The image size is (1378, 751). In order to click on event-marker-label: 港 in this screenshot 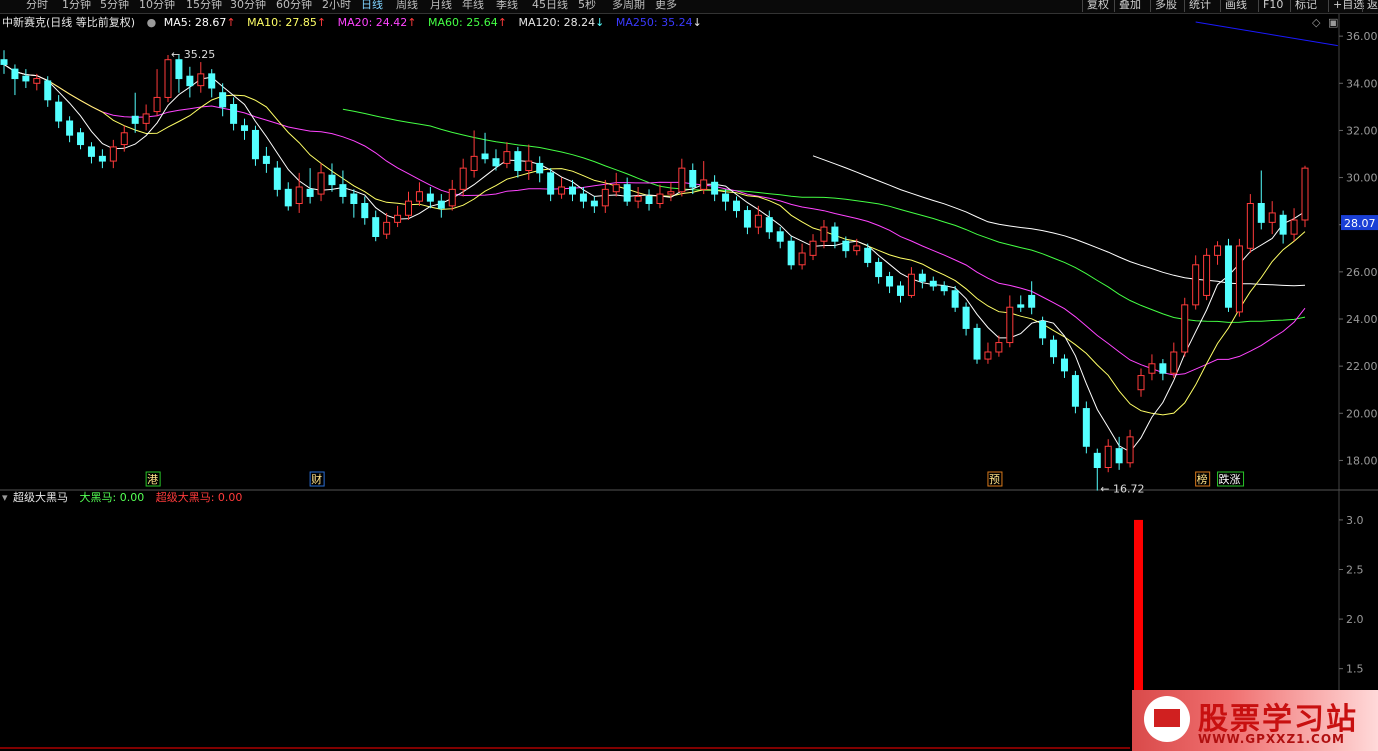, I will do `click(152, 479)`.